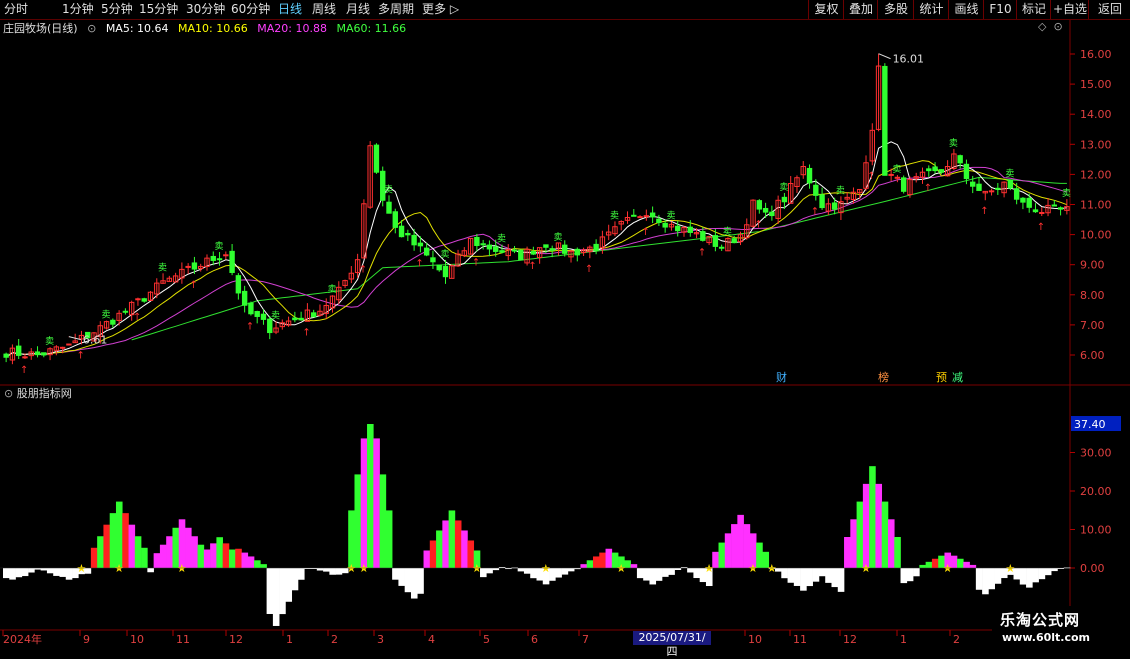  What do you see at coordinates (1096, 530) in the screenshot?
I see `ind-tick-label: 10.00` at bounding box center [1096, 530].